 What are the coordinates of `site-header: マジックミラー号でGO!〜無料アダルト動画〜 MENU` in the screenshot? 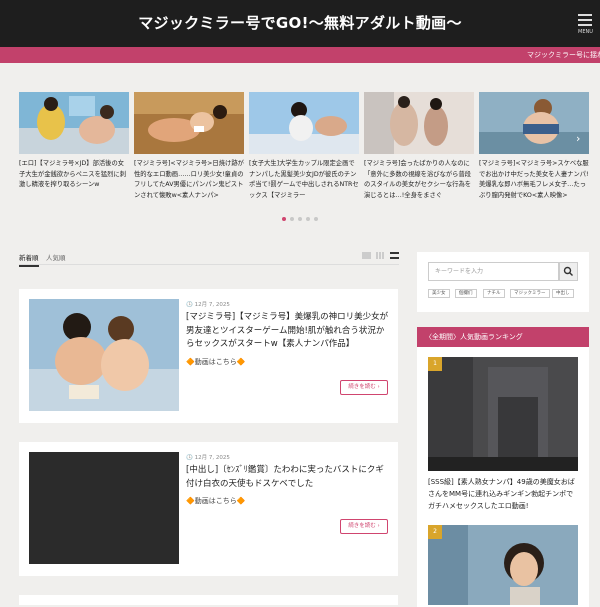 It's located at (300, 23).